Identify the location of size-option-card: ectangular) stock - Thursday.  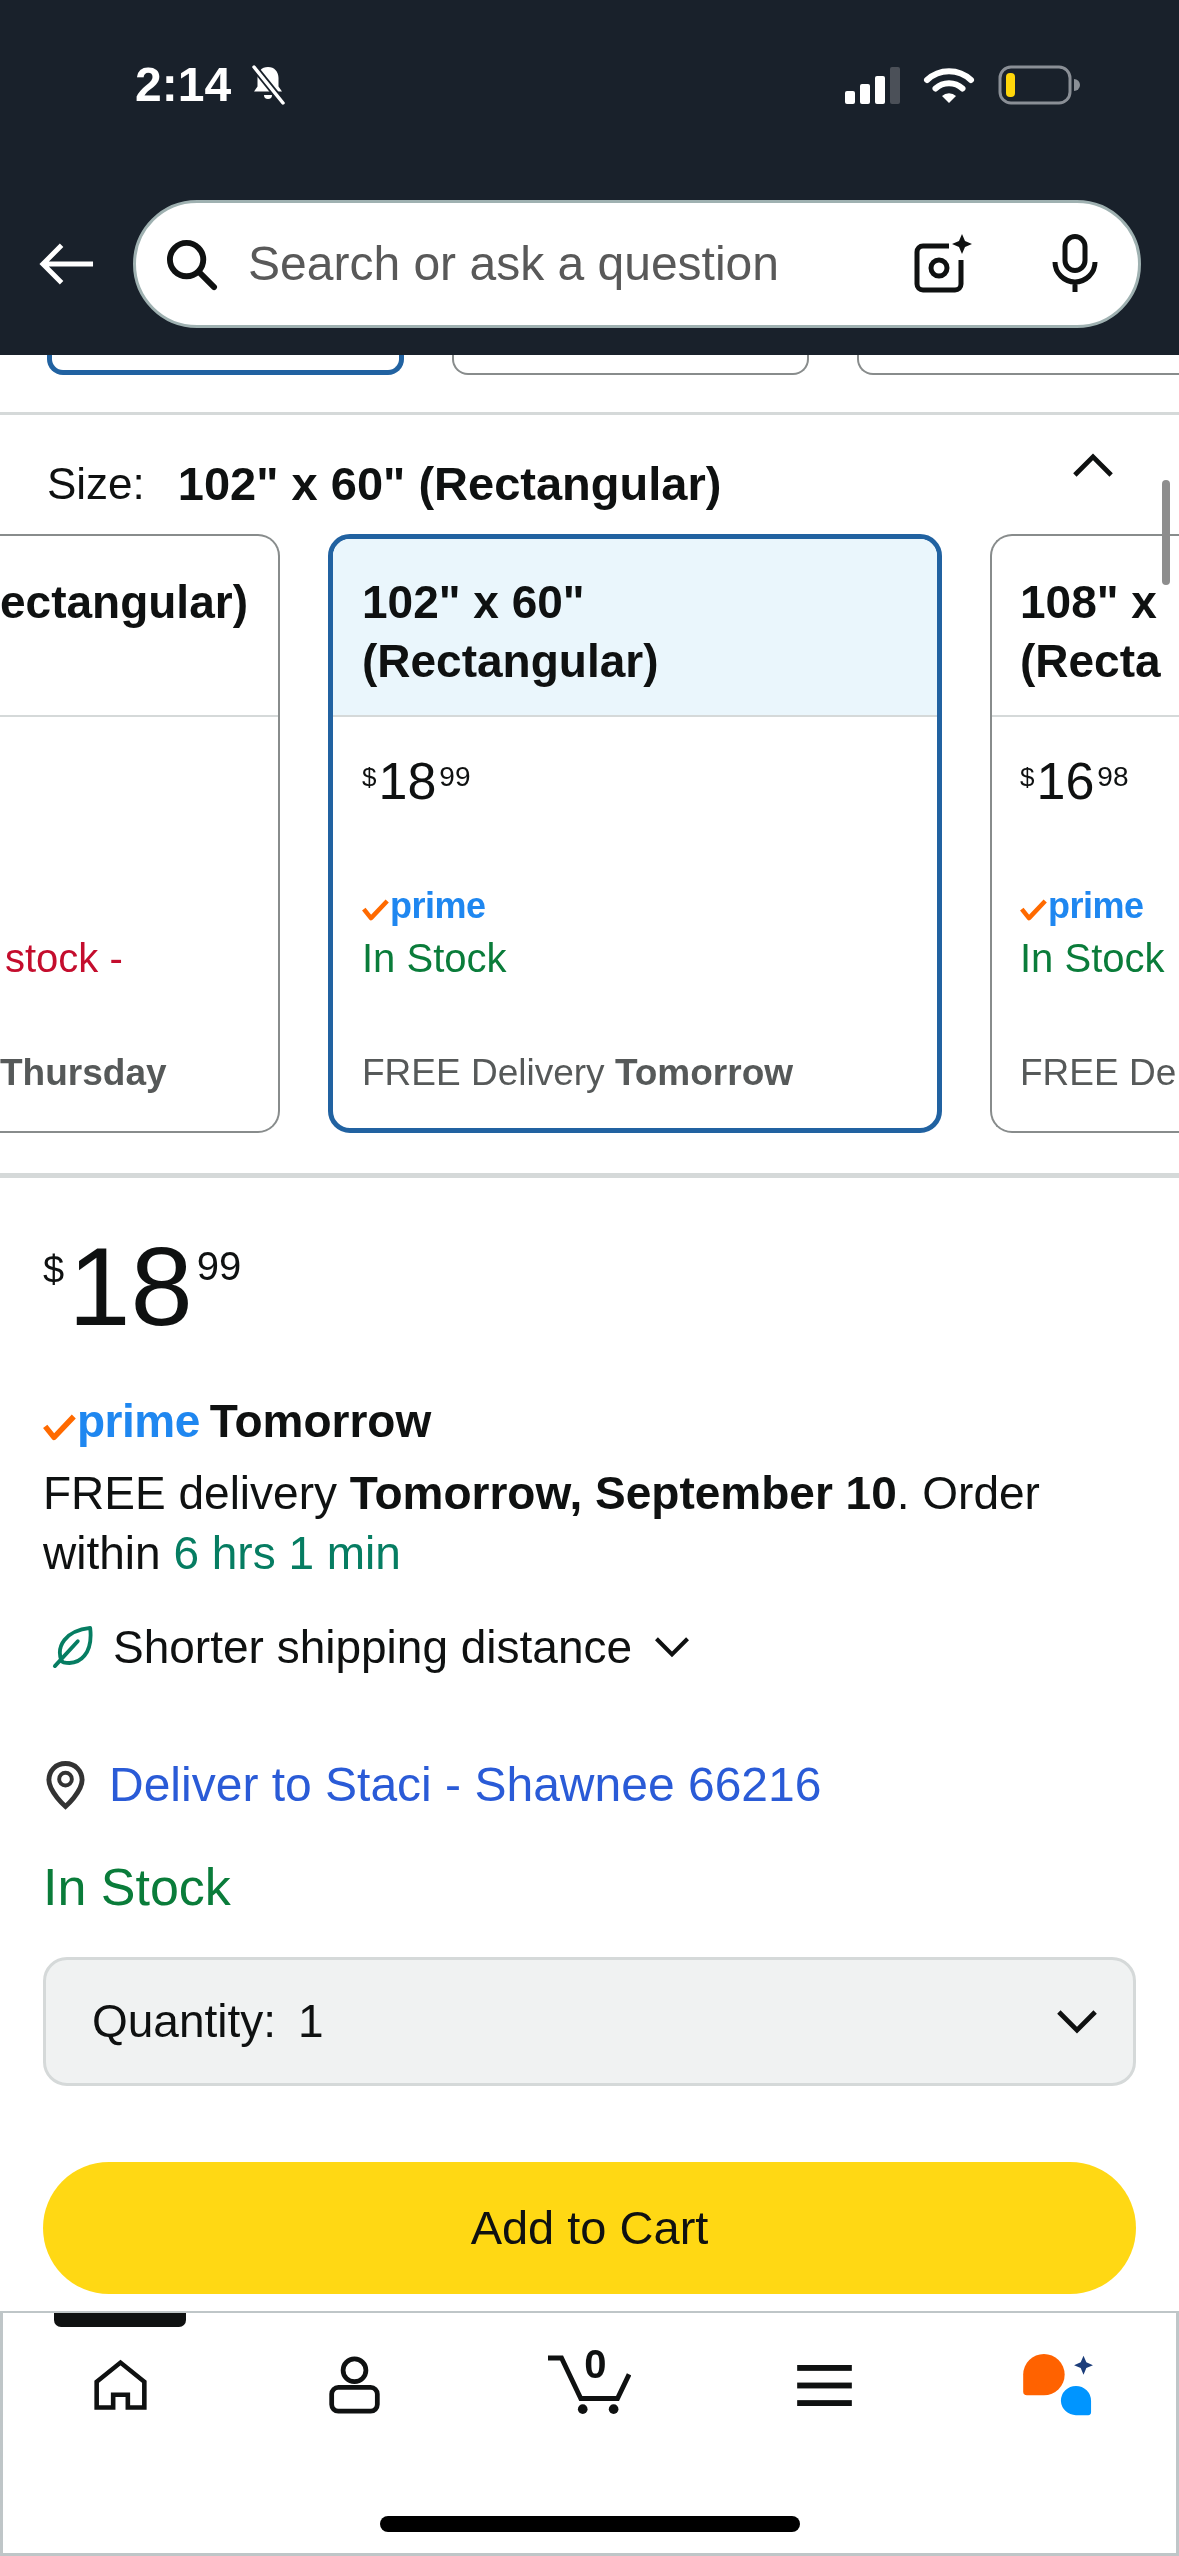
(140, 833).